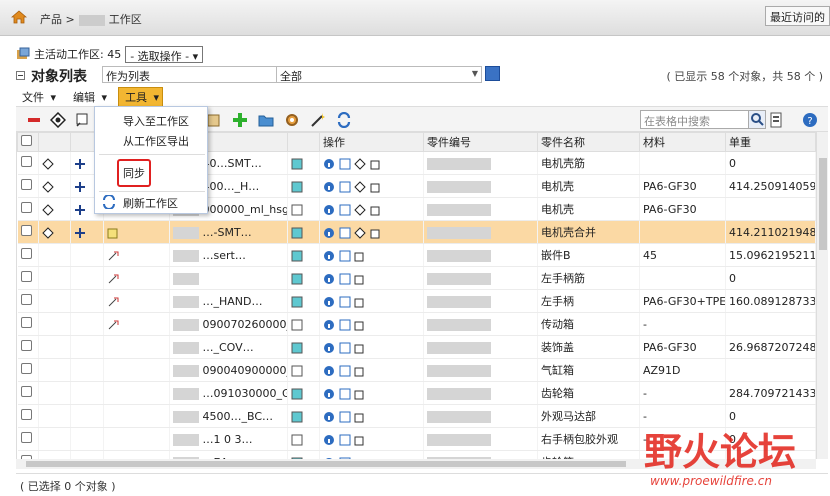 Image resolution: width=830 pixels, height=496 pixels. I want to click on help-icon: ?, so click(810, 120).